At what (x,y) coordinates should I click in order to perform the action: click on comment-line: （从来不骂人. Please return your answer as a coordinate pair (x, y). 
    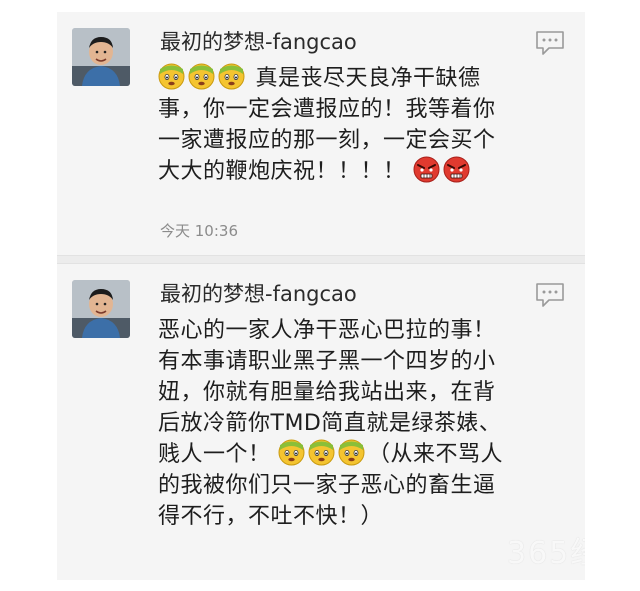
    Looking at the image, I should click on (436, 454).